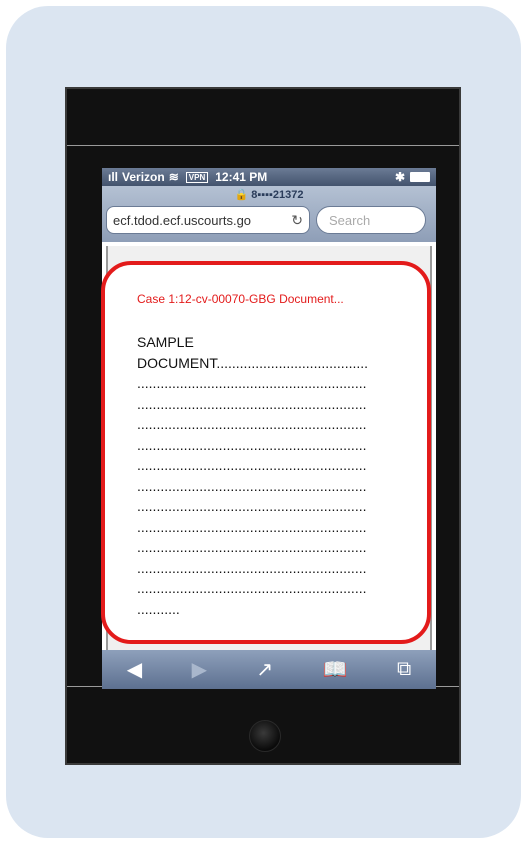 This screenshot has height=844, width=527. Describe the element at coordinates (350, 220) in the screenshot. I see `search-placeholder: Search` at that location.